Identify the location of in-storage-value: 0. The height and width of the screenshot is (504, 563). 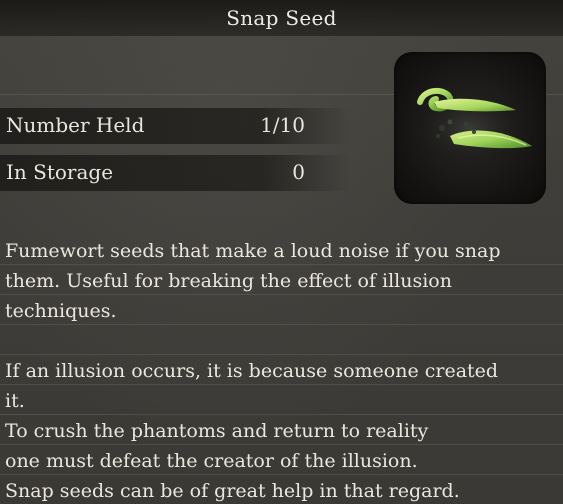
(298, 172).